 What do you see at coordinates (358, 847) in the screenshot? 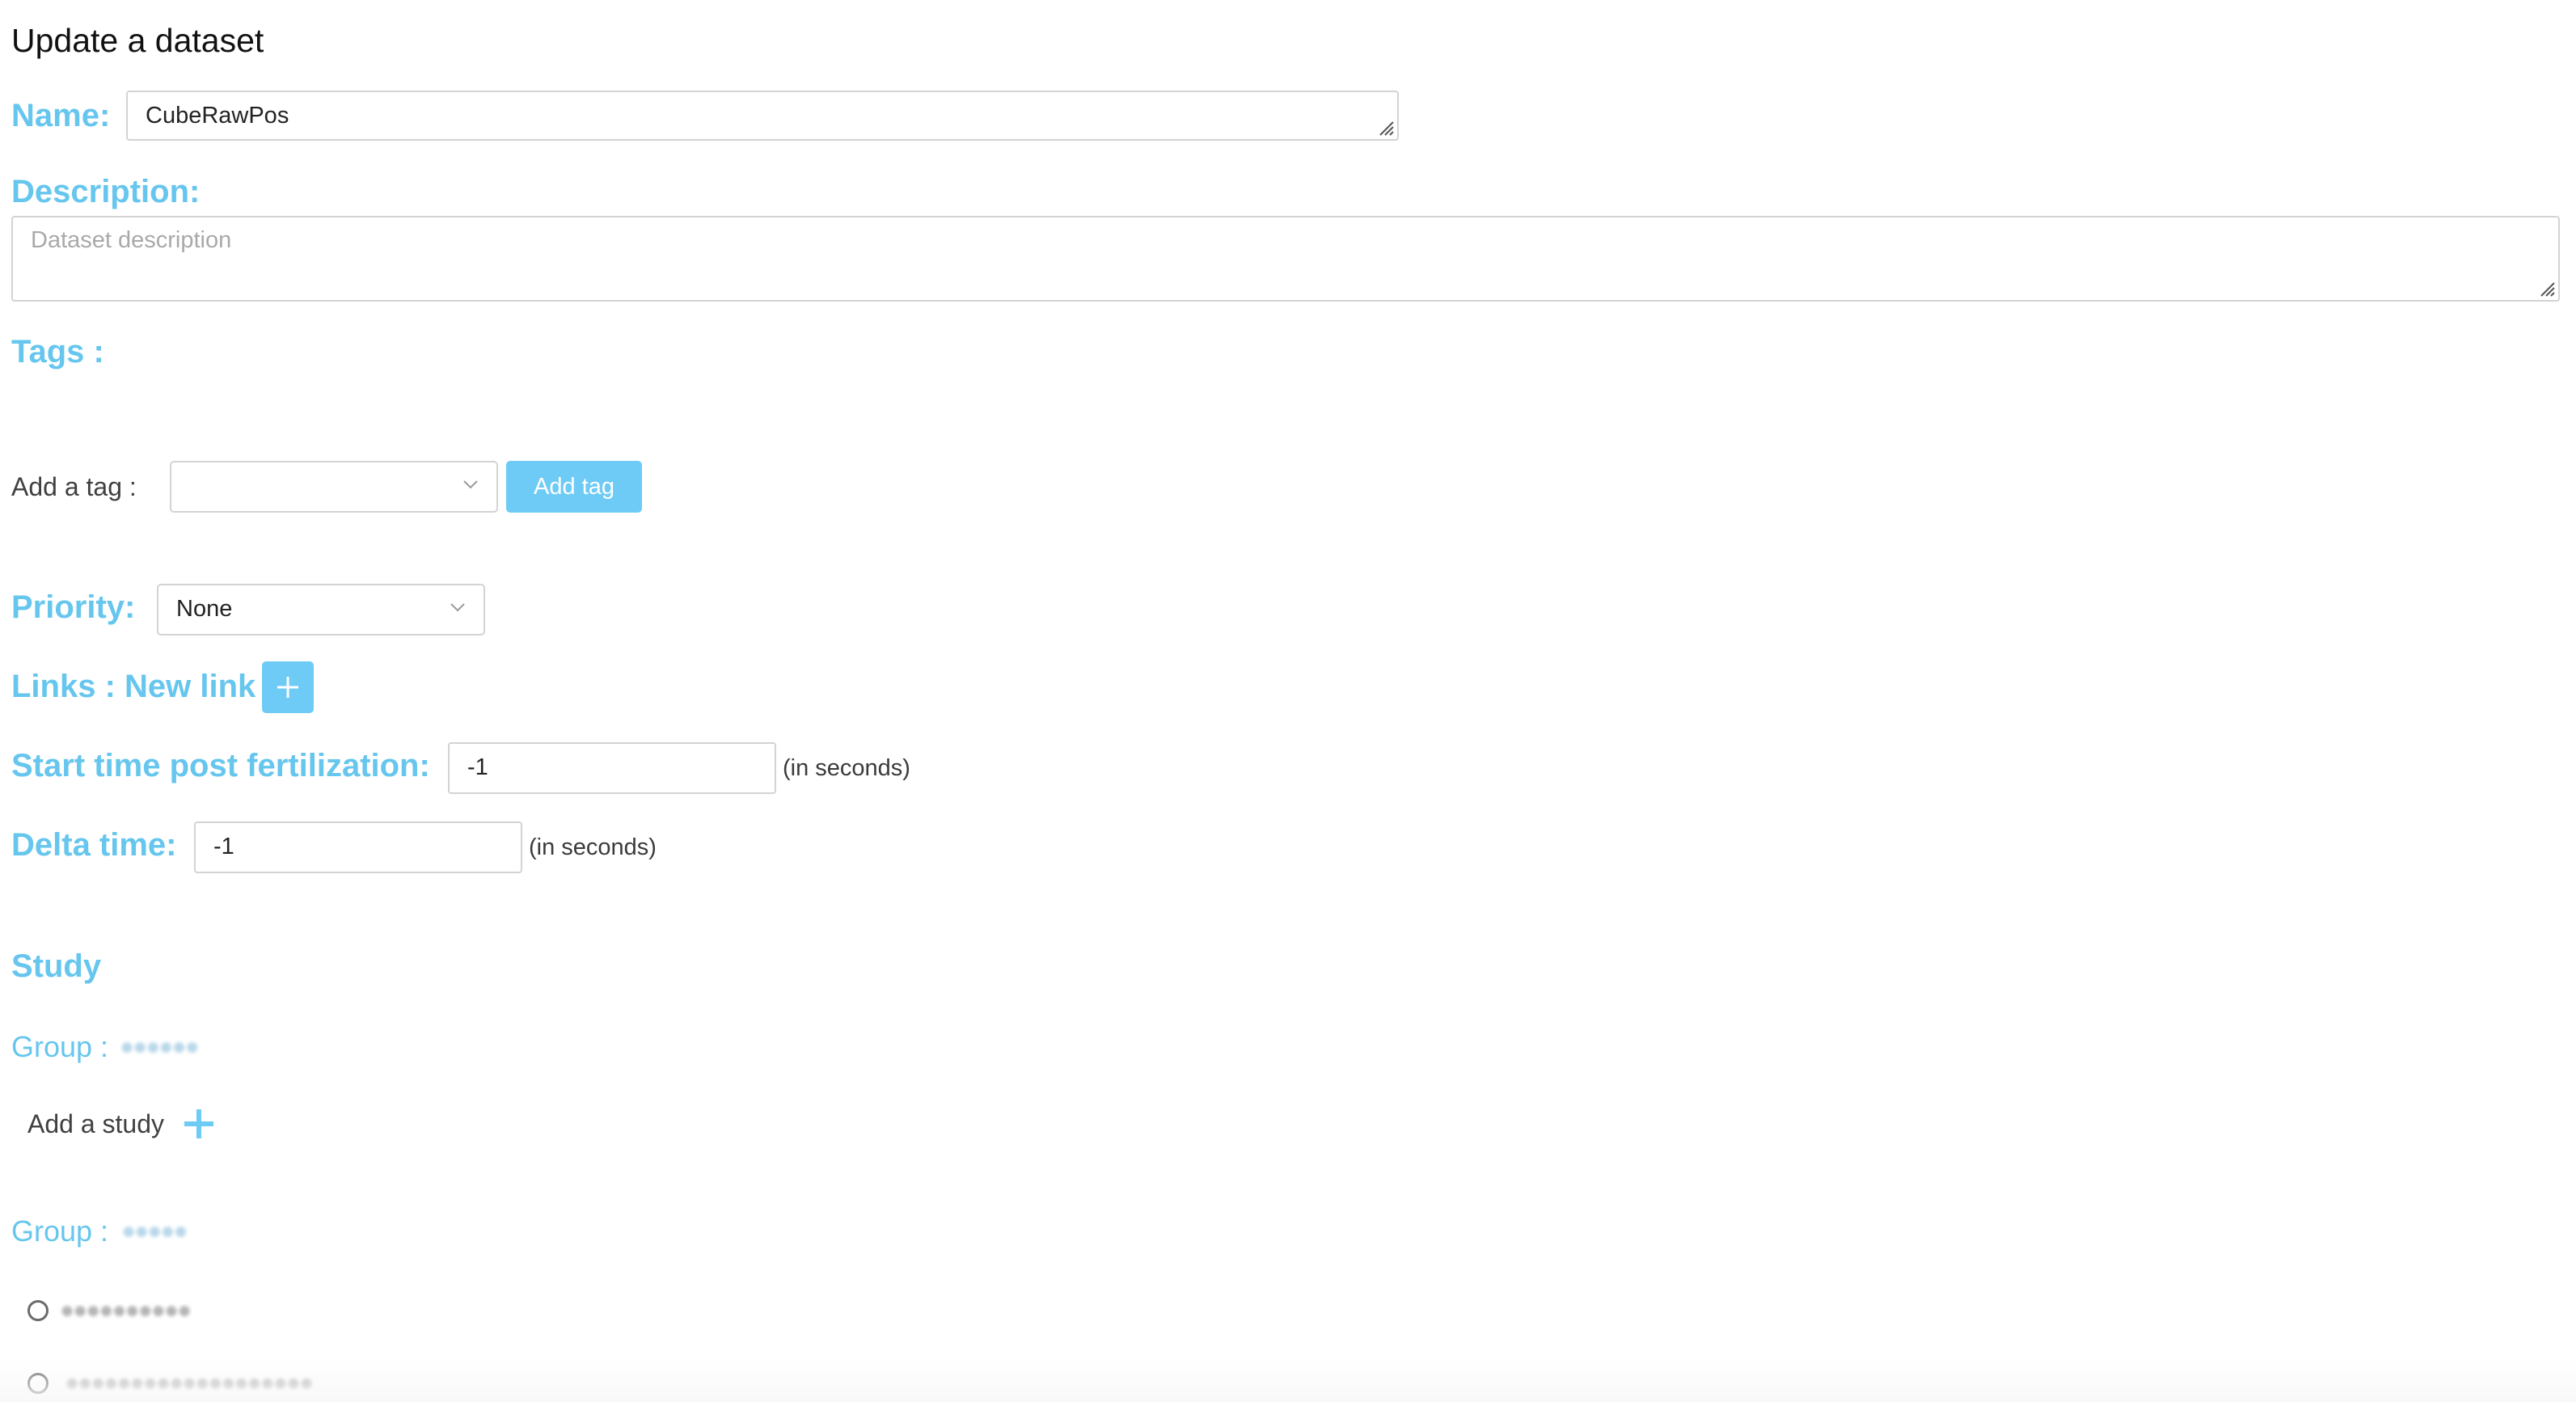
I see `delta-time-input: -1` at bounding box center [358, 847].